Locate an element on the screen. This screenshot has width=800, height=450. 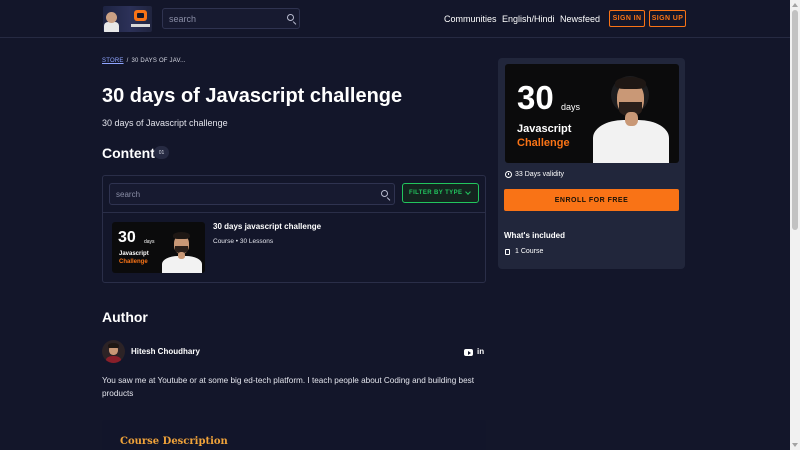
card-image-line2: Challenge is located at coordinates (543, 143).